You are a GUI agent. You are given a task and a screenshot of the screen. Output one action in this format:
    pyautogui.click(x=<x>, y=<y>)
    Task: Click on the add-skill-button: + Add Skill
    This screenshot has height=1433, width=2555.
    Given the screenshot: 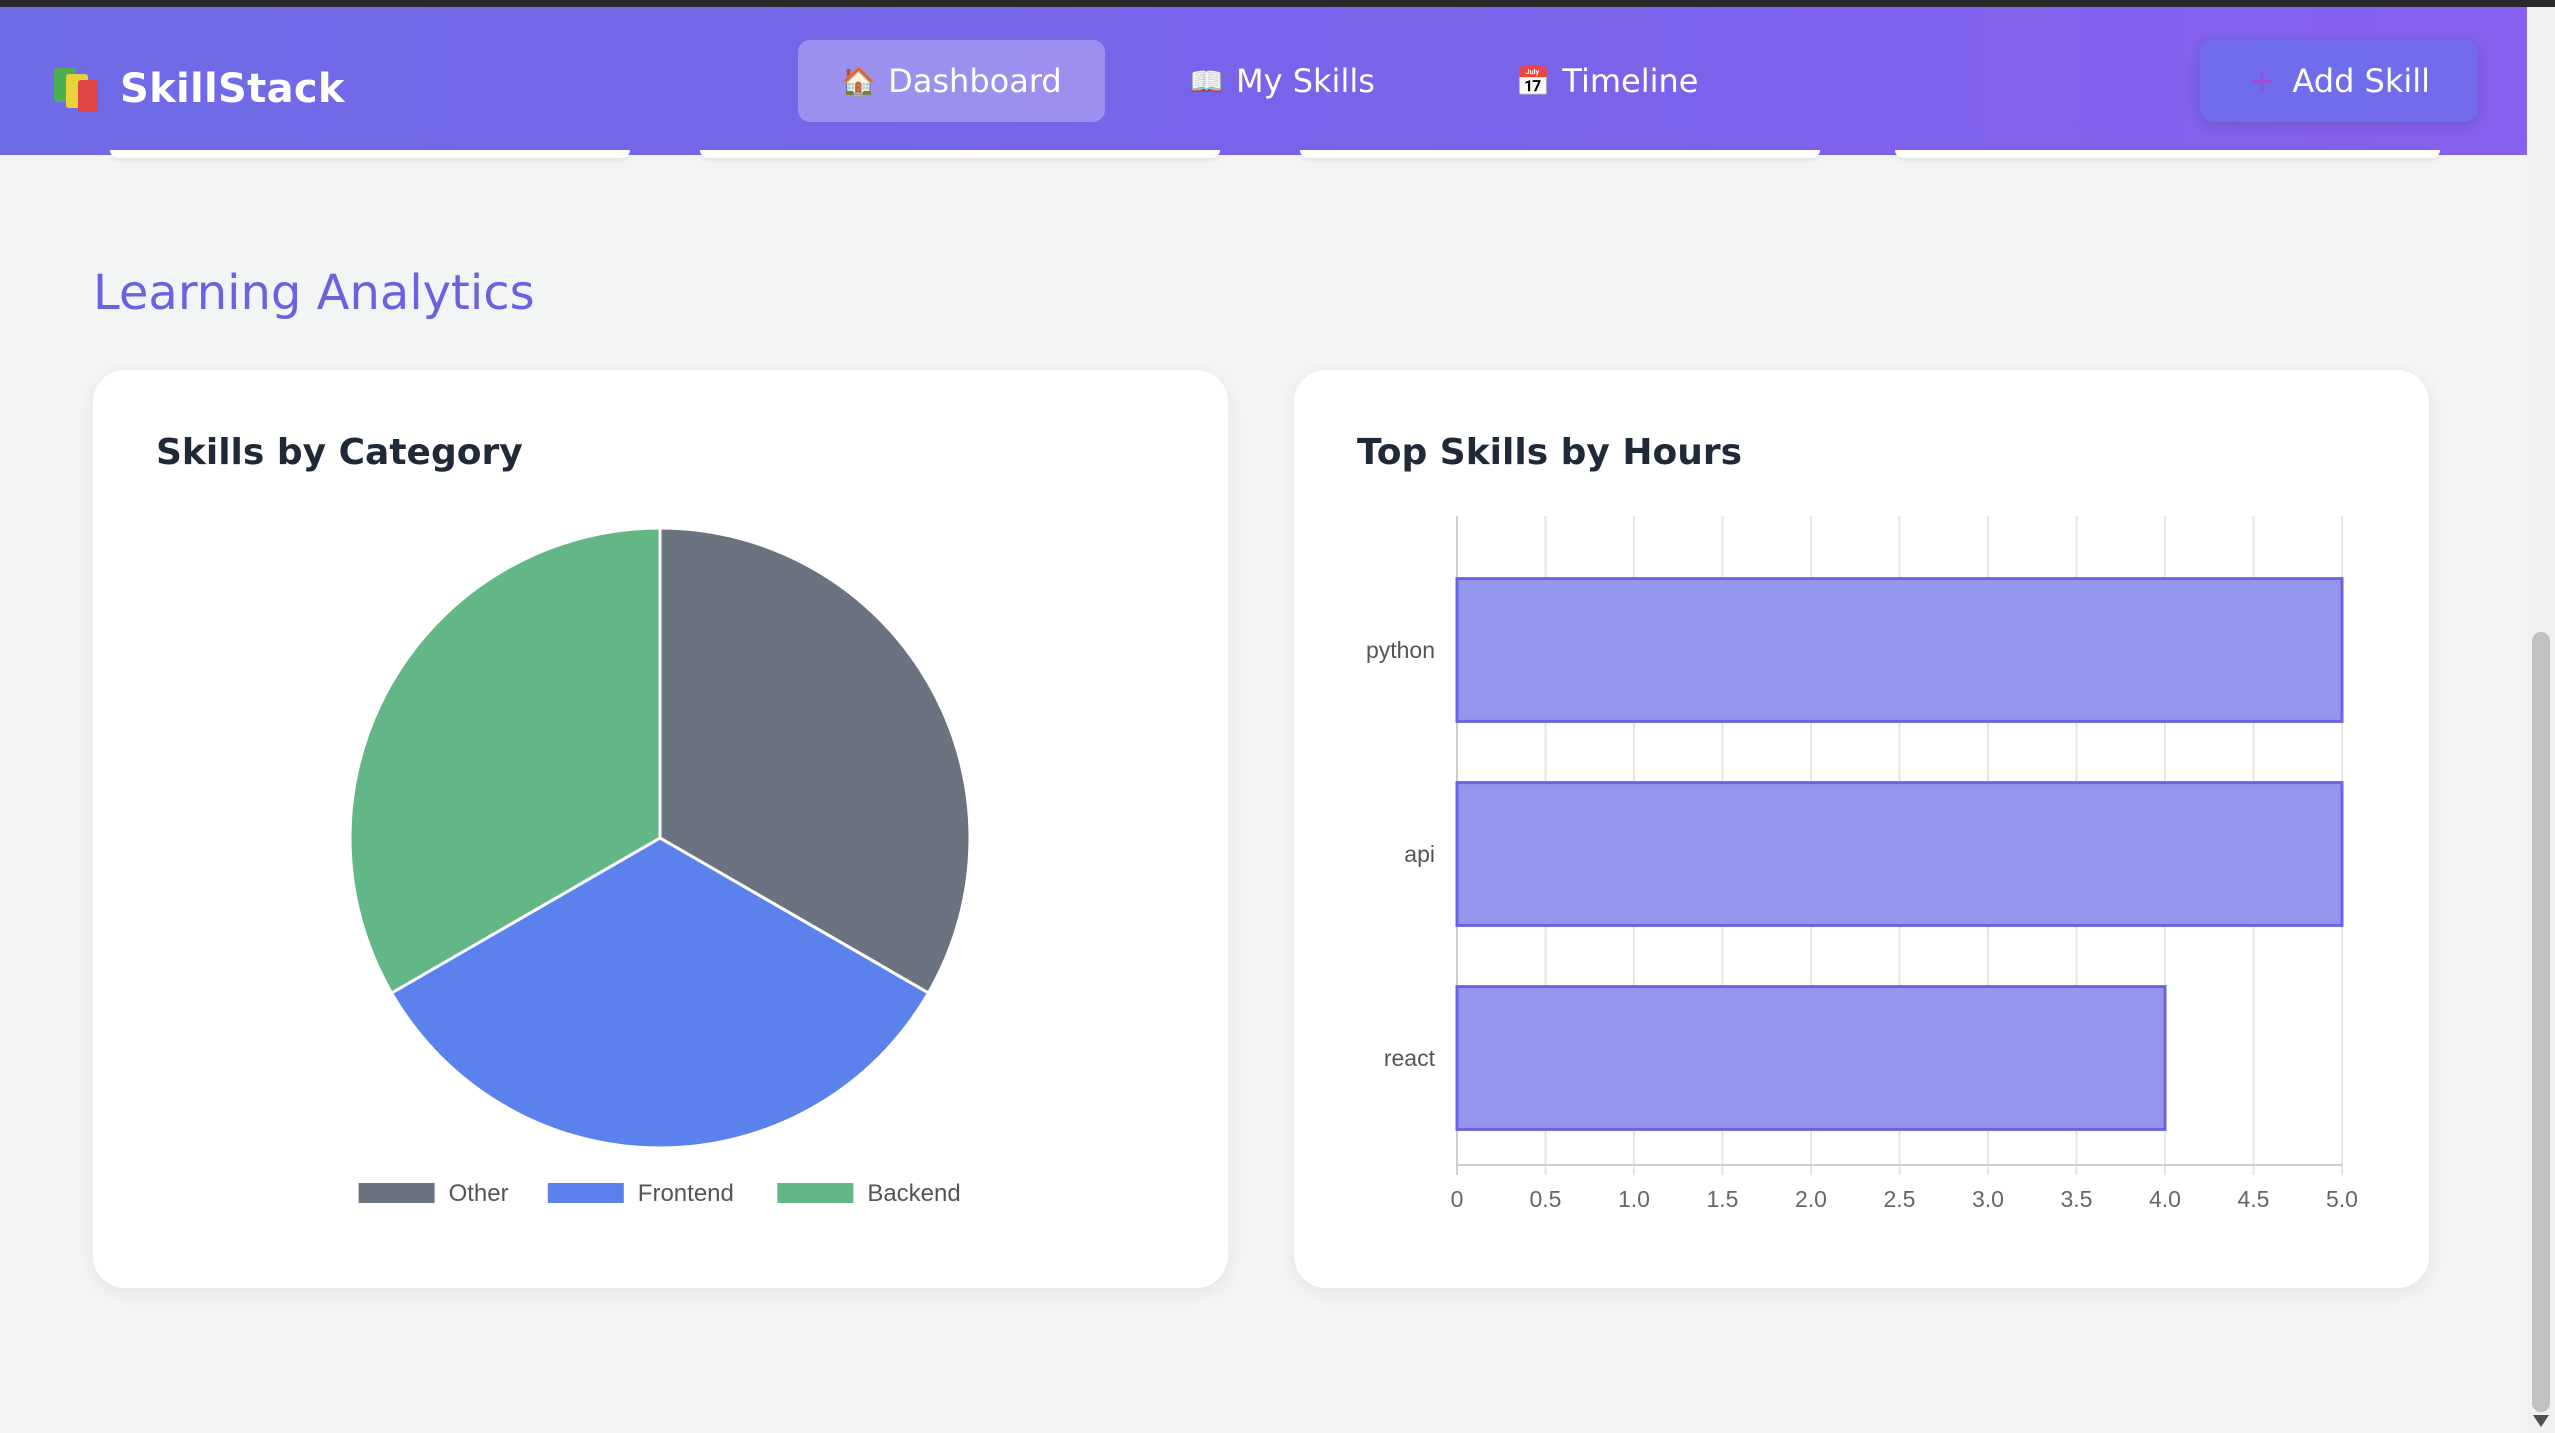 What is the action you would take?
    pyautogui.click(x=2339, y=81)
    